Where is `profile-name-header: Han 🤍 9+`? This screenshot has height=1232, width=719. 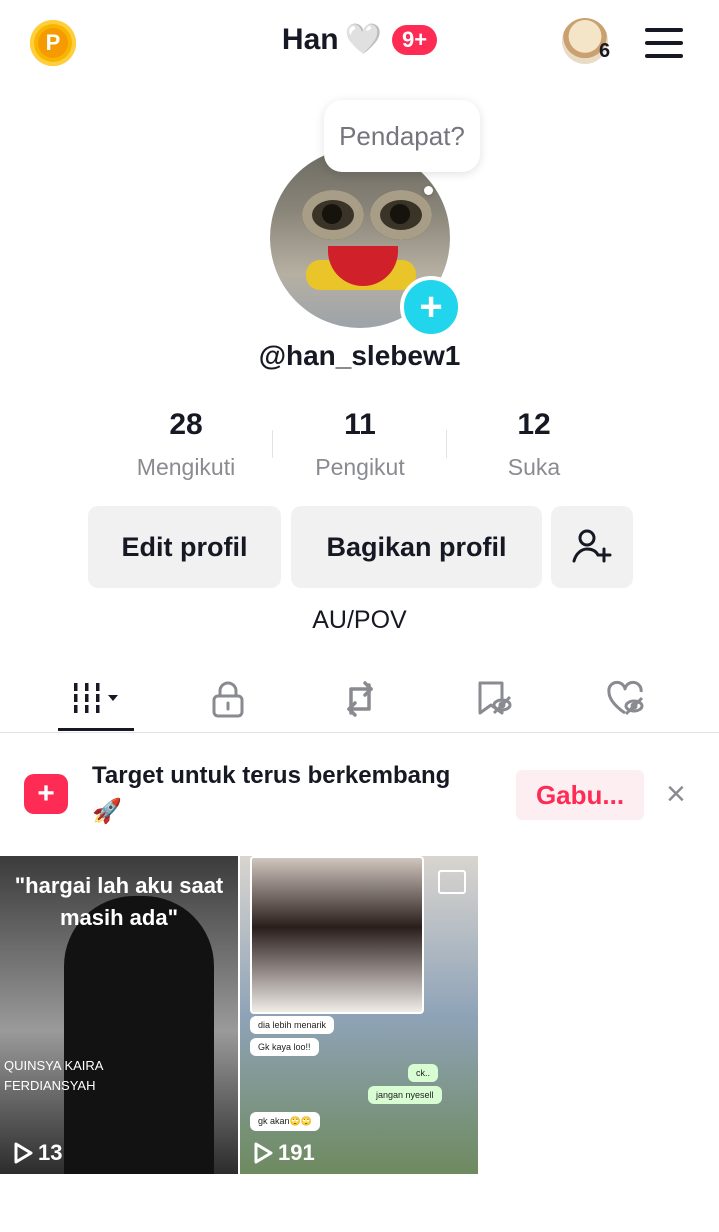
profile-name-header: Han 🤍 9+ is located at coordinates (359, 39).